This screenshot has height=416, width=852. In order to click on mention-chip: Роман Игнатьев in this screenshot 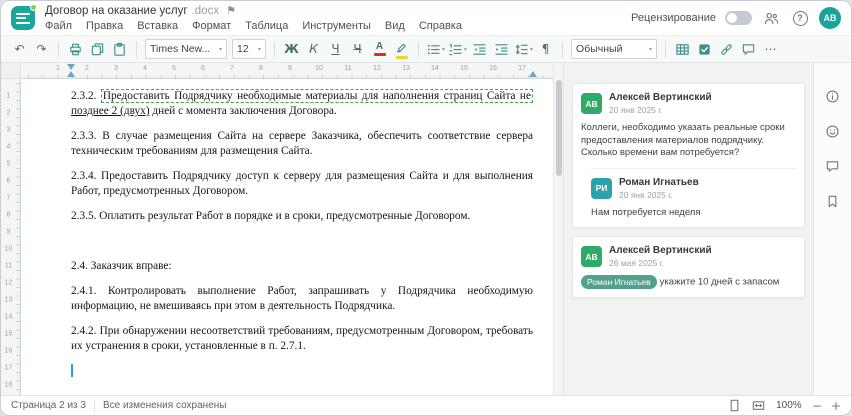, I will do `click(619, 282)`.